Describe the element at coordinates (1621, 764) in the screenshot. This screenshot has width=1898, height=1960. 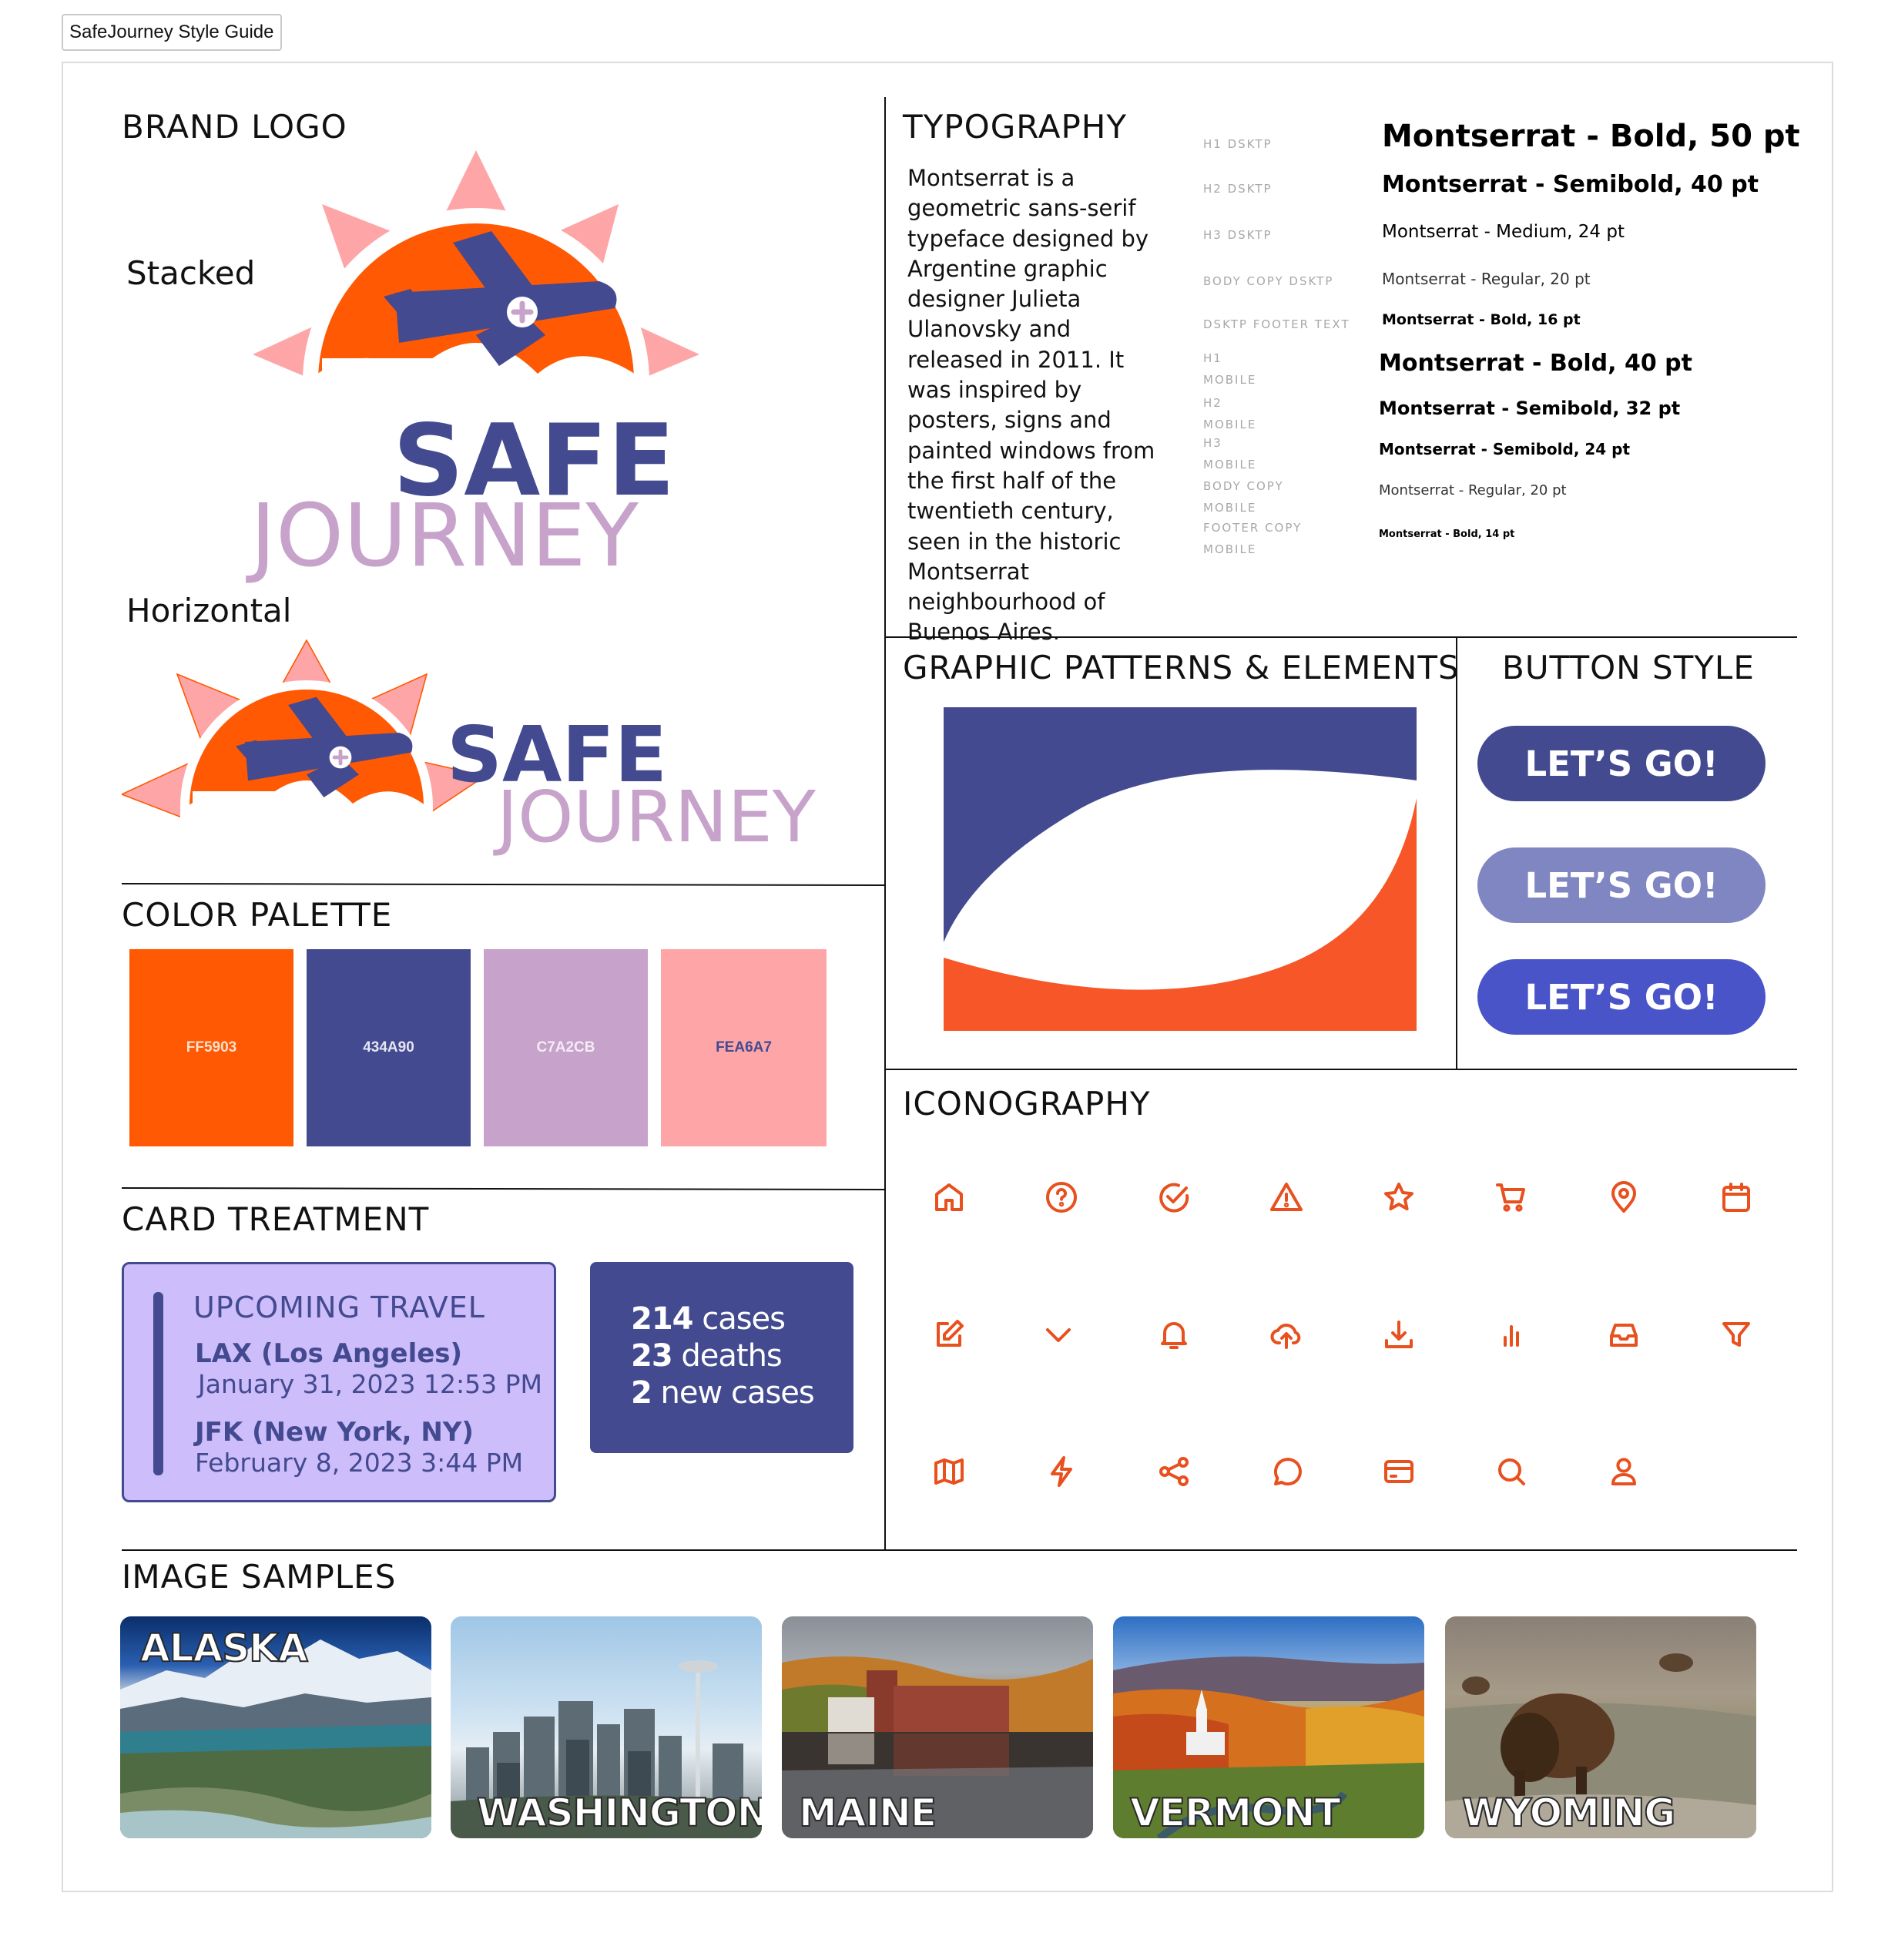
I see `primary-button: LET’S GO!` at that location.